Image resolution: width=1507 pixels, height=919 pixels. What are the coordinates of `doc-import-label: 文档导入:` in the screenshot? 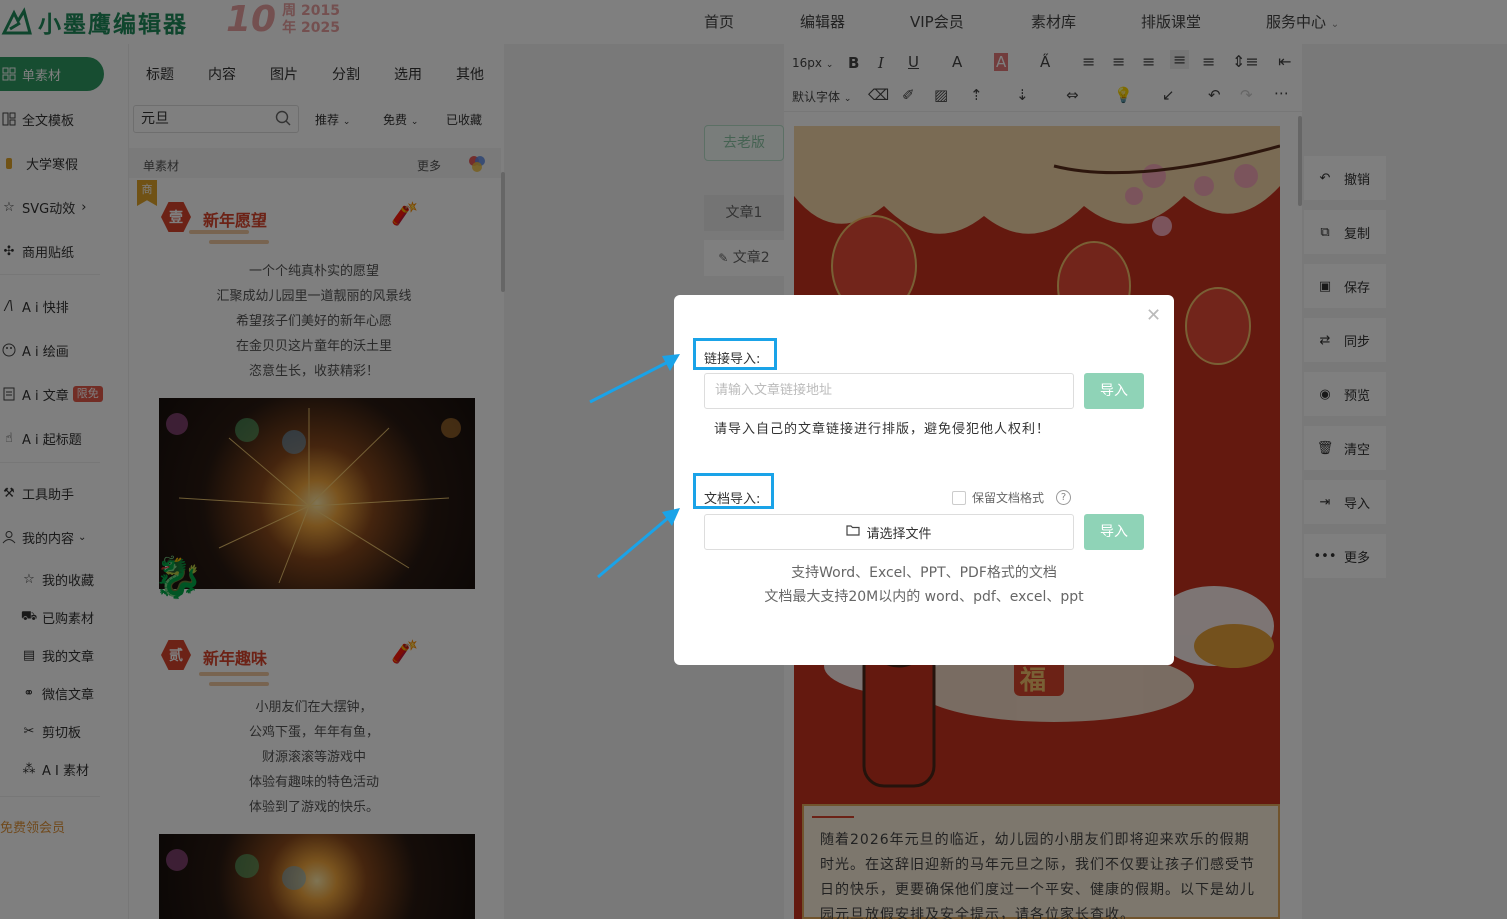 It's located at (732, 499).